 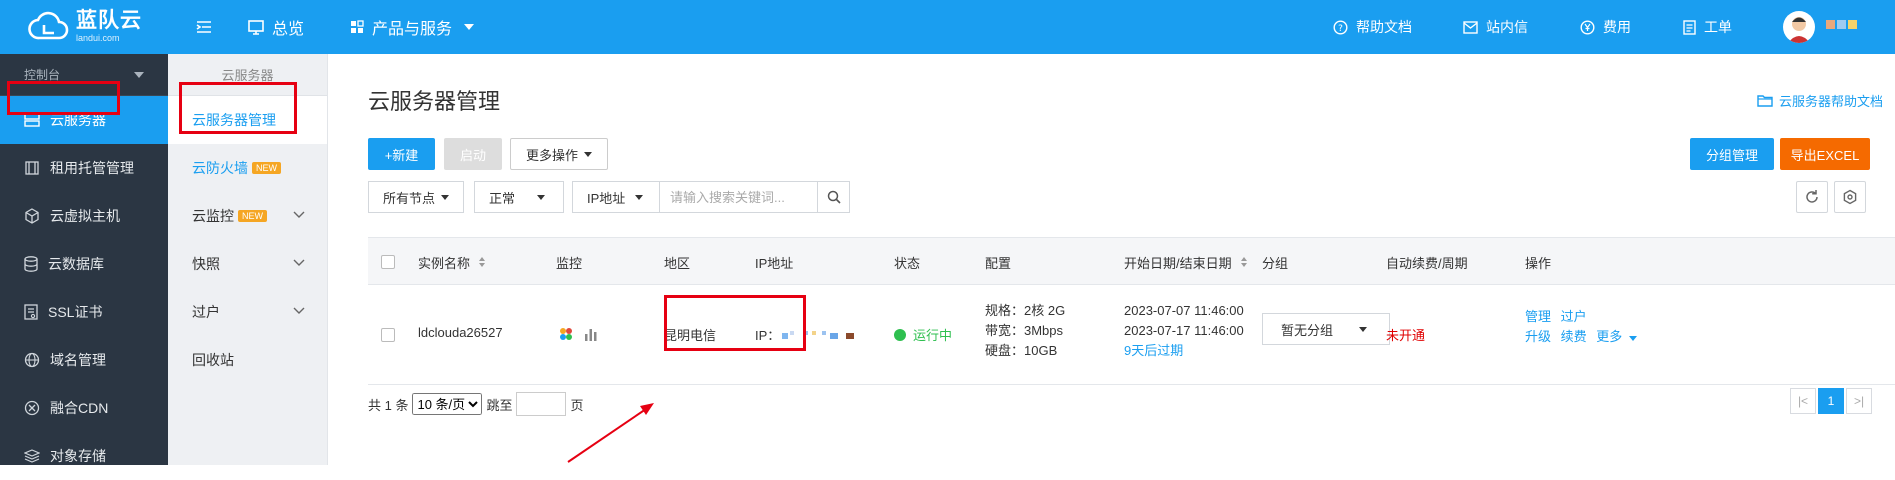 What do you see at coordinates (206, 312) in the screenshot?
I see `sub-item-label: 过户` at bounding box center [206, 312].